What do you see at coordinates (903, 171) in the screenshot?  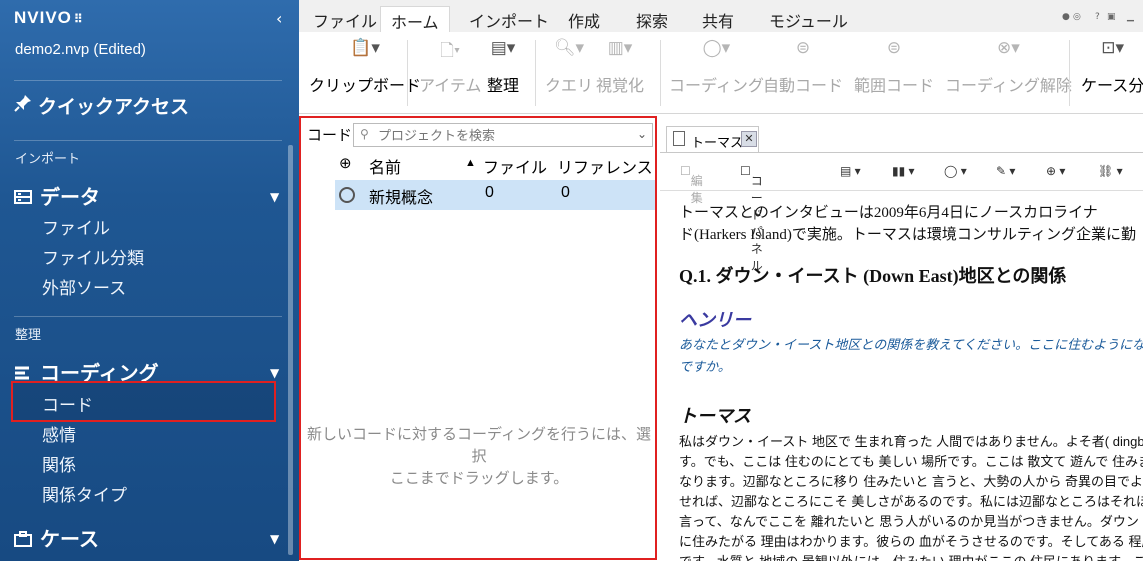 I see `stripes-icon: ▮▮ ▾` at bounding box center [903, 171].